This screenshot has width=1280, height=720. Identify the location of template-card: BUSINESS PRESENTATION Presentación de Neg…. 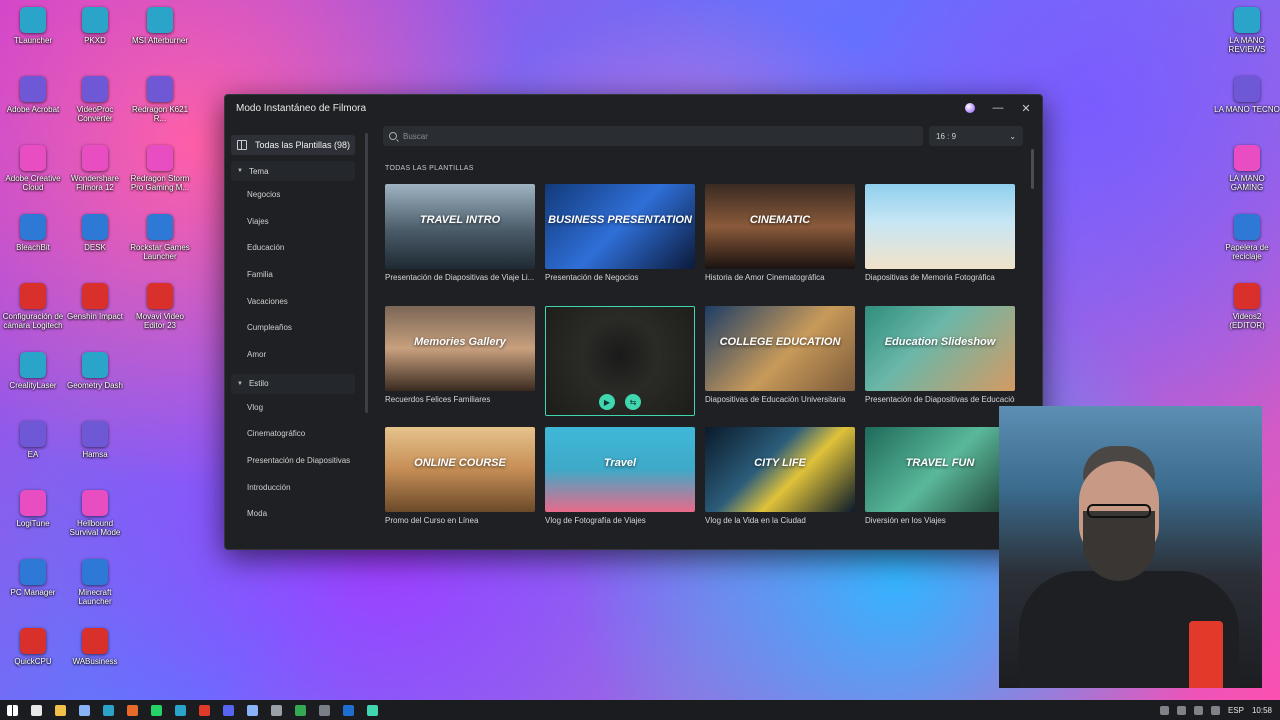
(620, 233).